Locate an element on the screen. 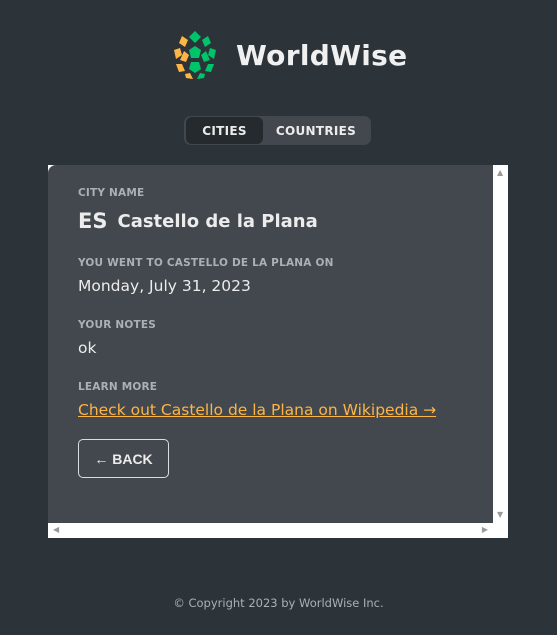 Image resolution: width=557 pixels, height=635 pixels. learn-more-label: Learn more is located at coordinates (118, 387).